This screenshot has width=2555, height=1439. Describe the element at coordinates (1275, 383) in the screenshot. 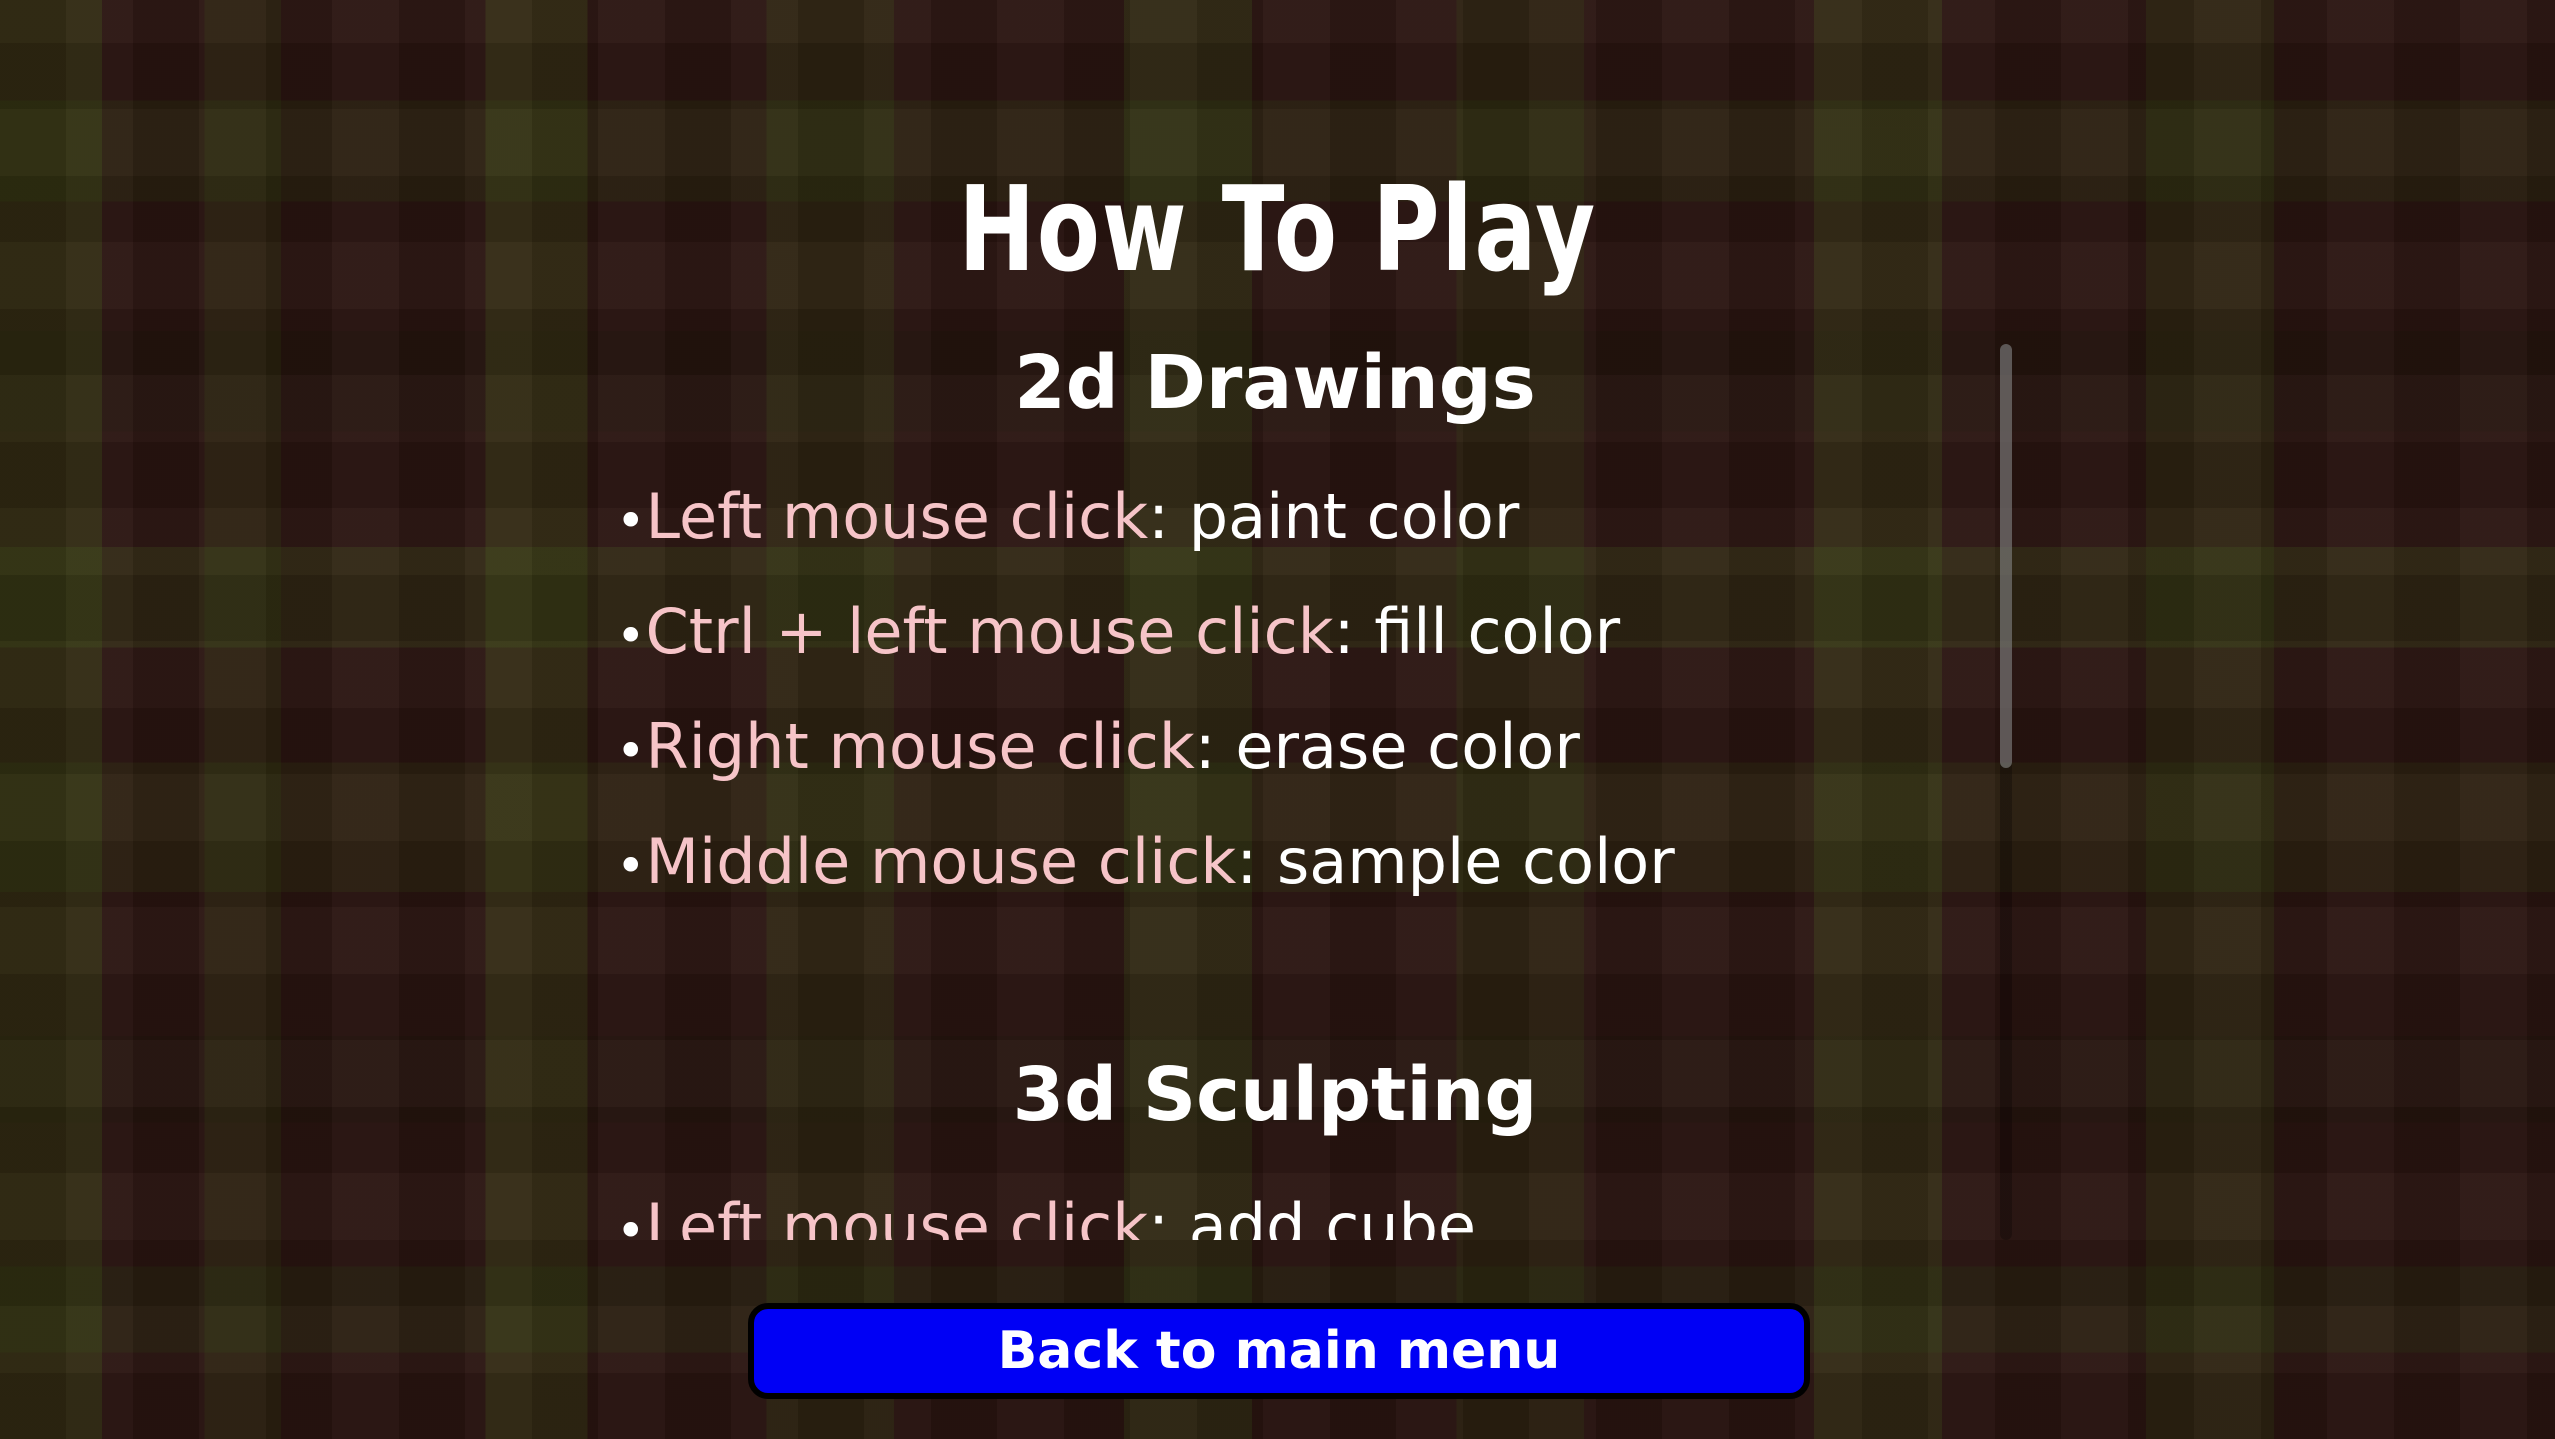

I see `section-heading-2d-drawings: 2d Drawings` at that location.